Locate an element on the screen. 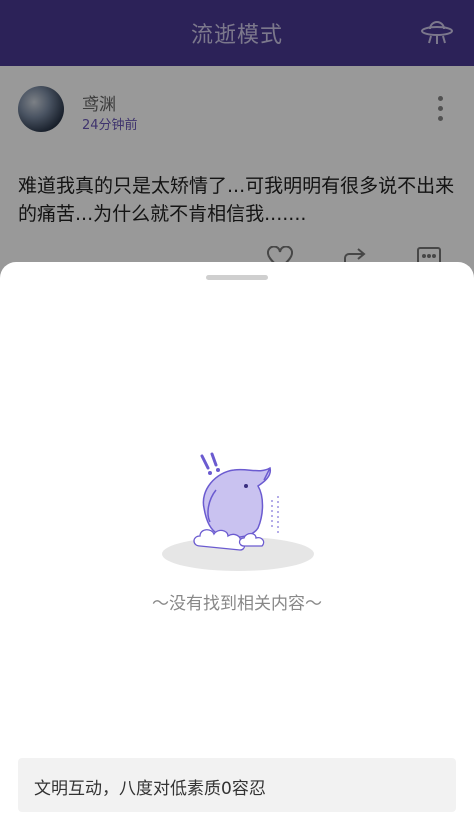  drag-handle is located at coordinates (237, 277).